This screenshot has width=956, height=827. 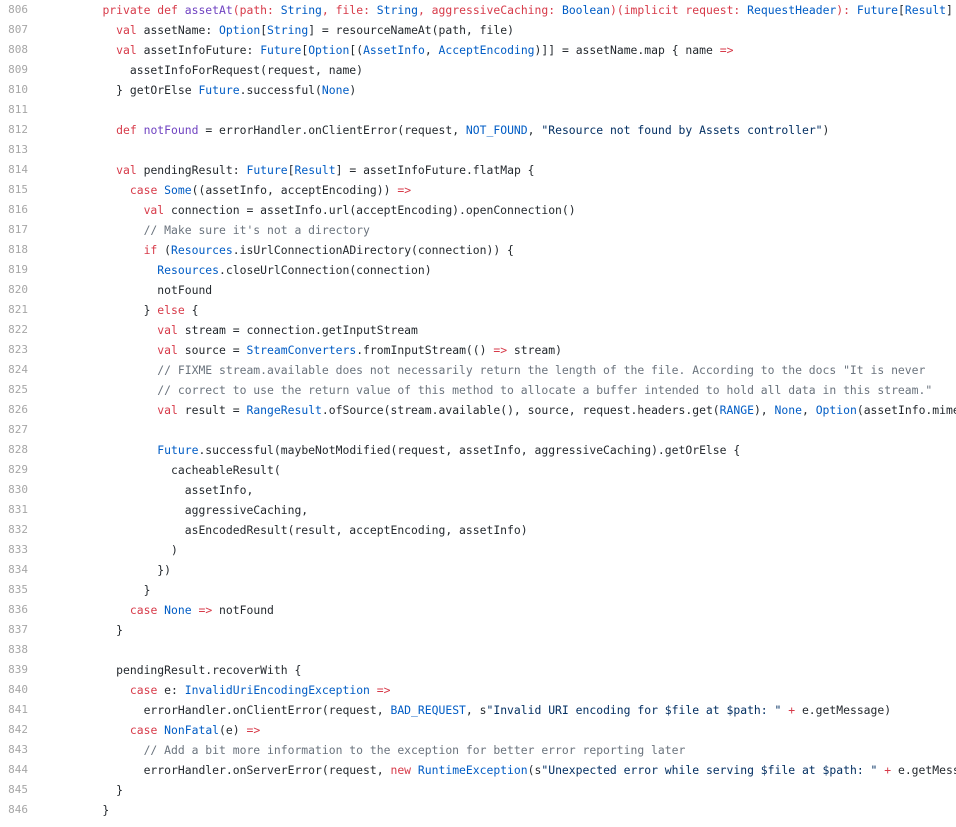 What do you see at coordinates (18, 229) in the screenshot?
I see `line-number: 817` at bounding box center [18, 229].